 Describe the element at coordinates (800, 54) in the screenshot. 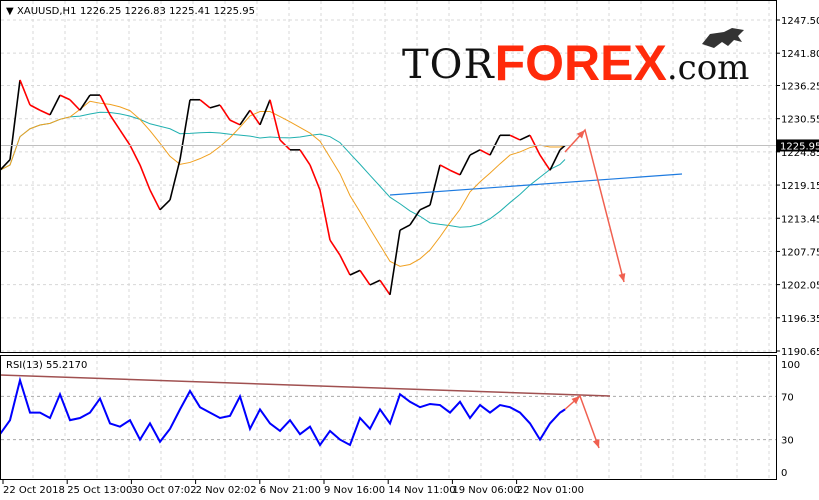

I see `y-tick-label: 1241.80` at that location.